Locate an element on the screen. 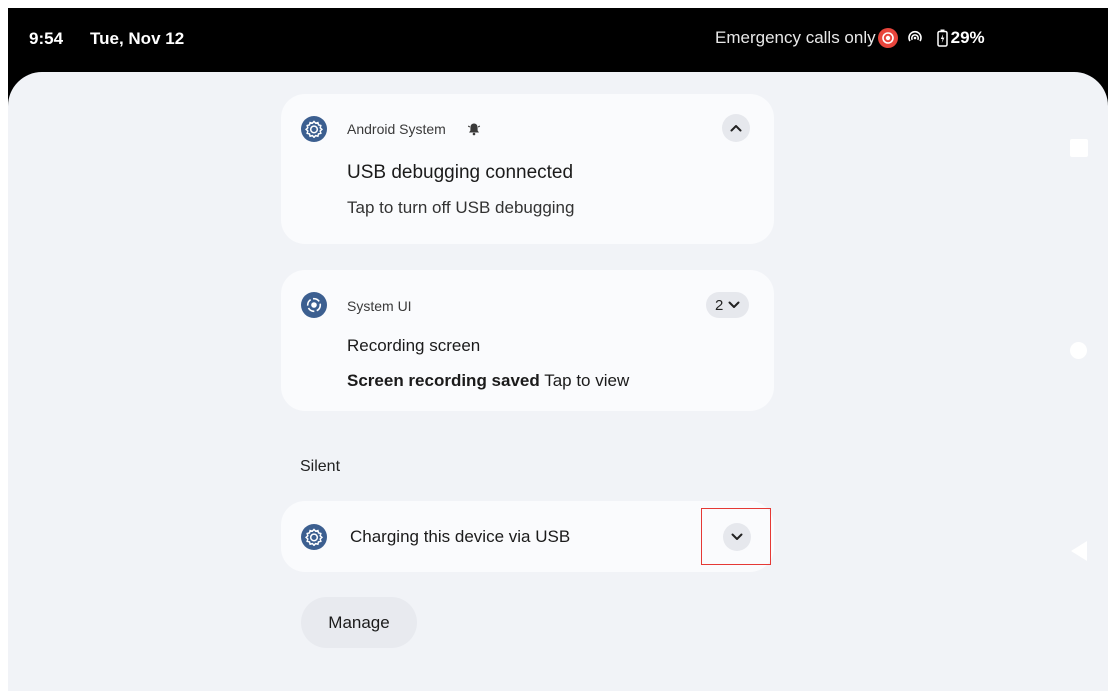 The height and width of the screenshot is (691, 1108). silent-section-label: Silent is located at coordinates (320, 466).